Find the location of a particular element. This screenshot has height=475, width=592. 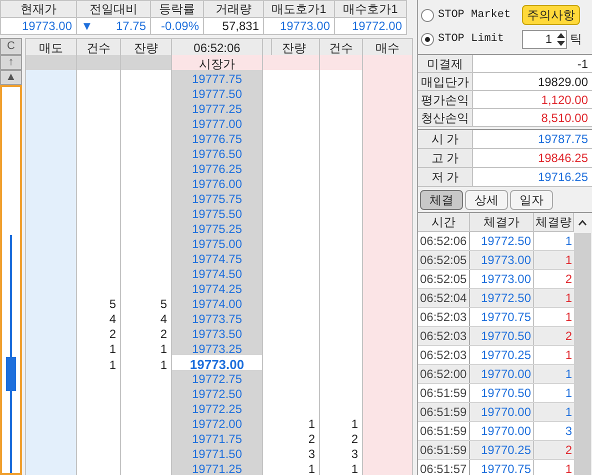

row-label: 저 가 is located at coordinates (445, 177).